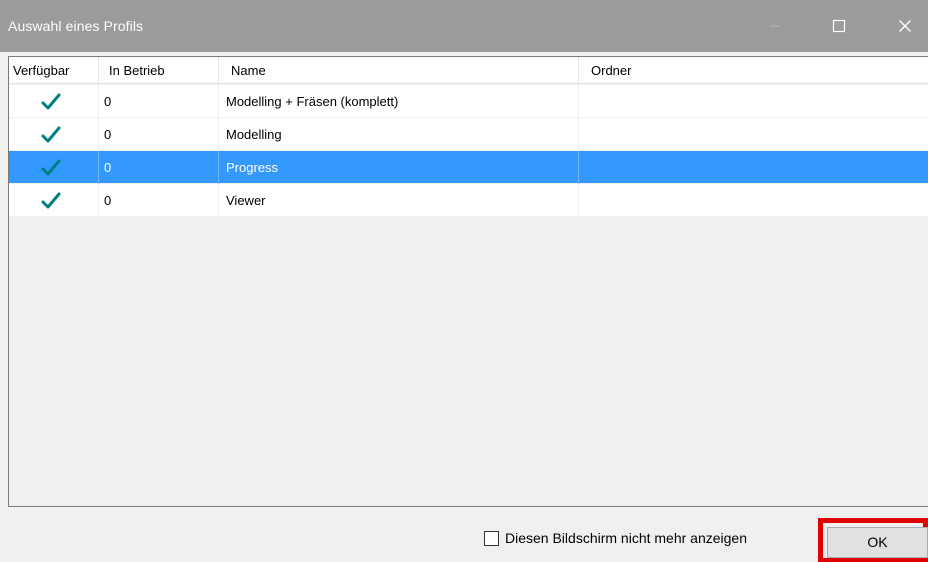 This screenshot has width=928, height=562. I want to click on column-header-in-betrieb: In Betrieb, so click(159, 70).